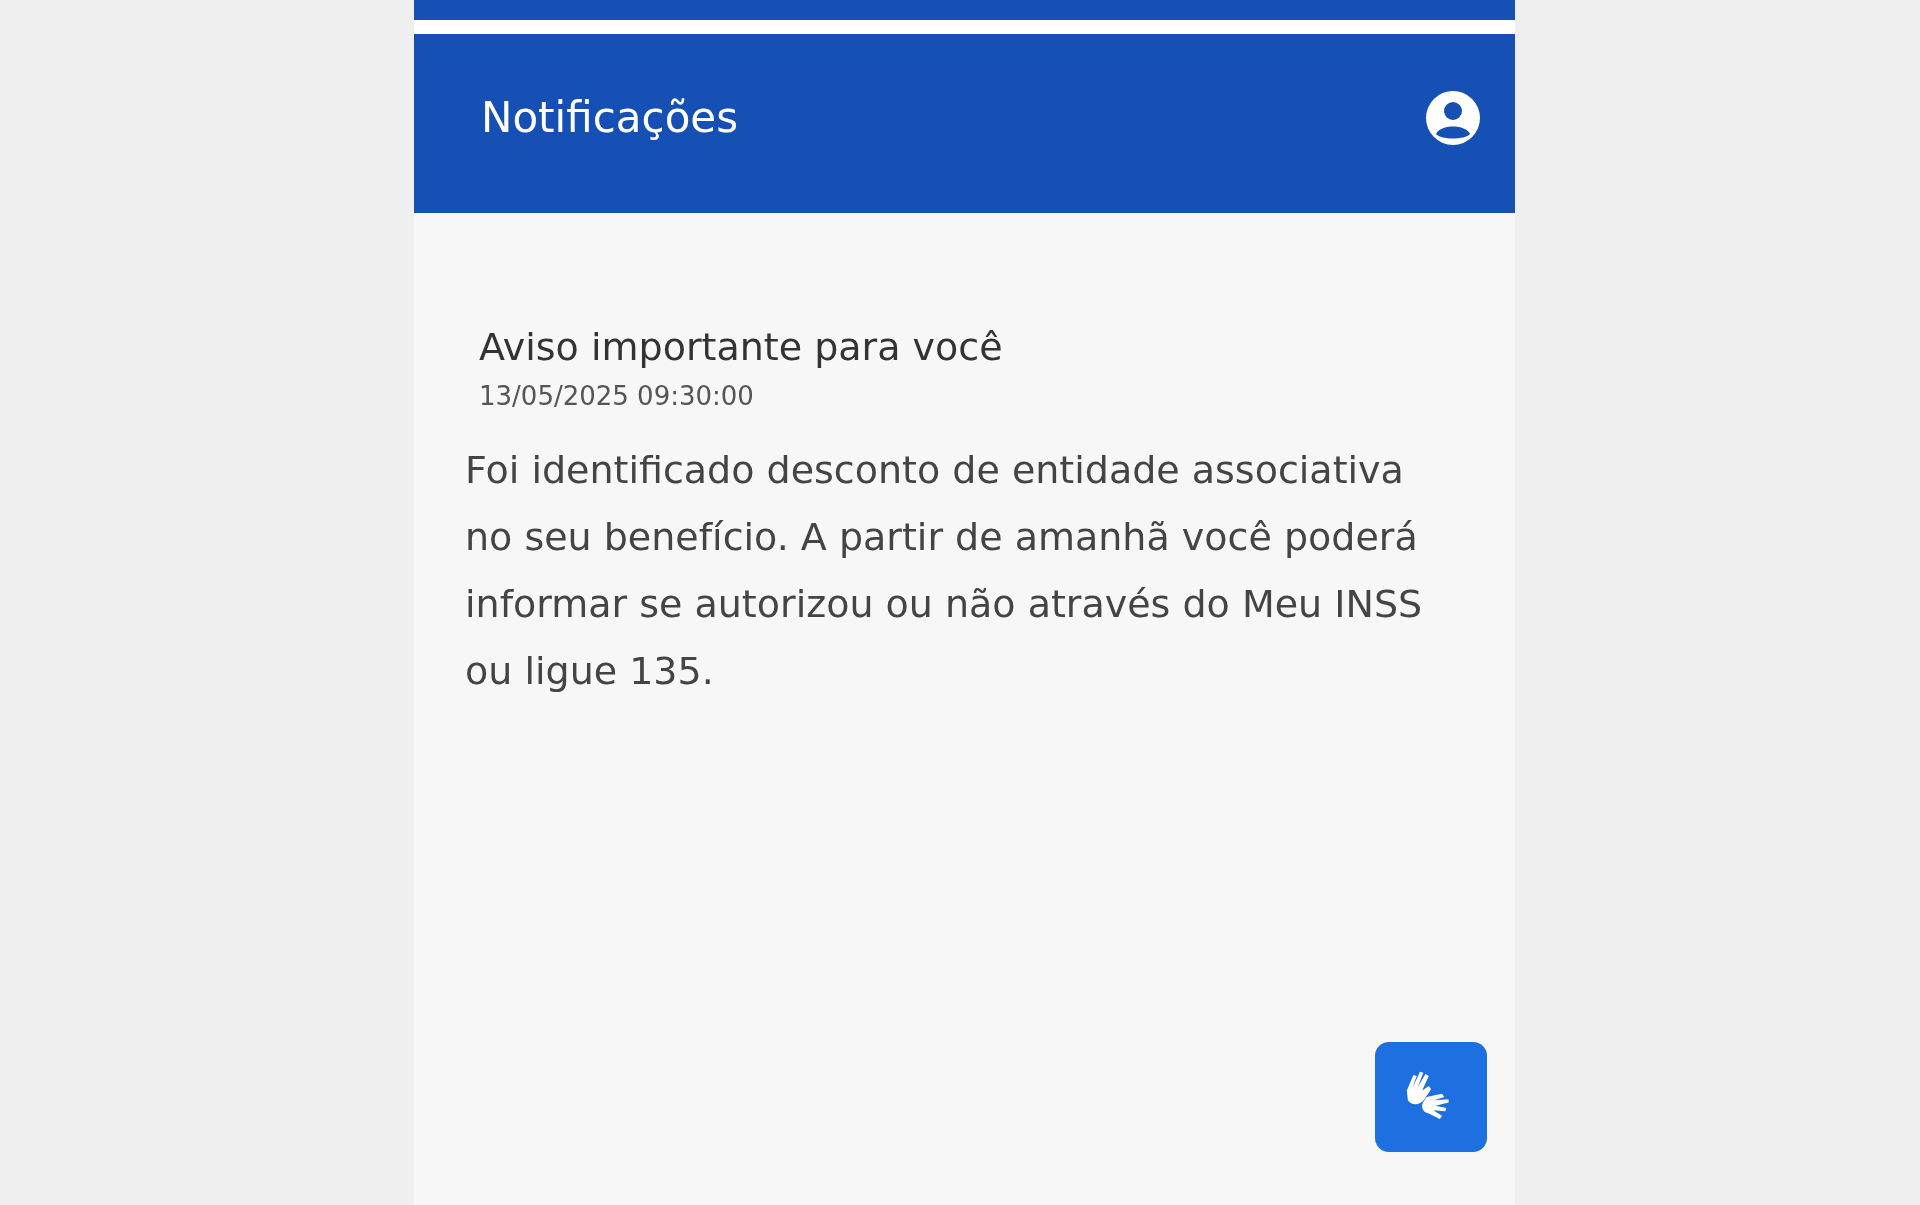 The width and height of the screenshot is (1920, 1205). Describe the element at coordinates (741, 347) in the screenshot. I see `notification-title: Aviso importante para você` at that location.